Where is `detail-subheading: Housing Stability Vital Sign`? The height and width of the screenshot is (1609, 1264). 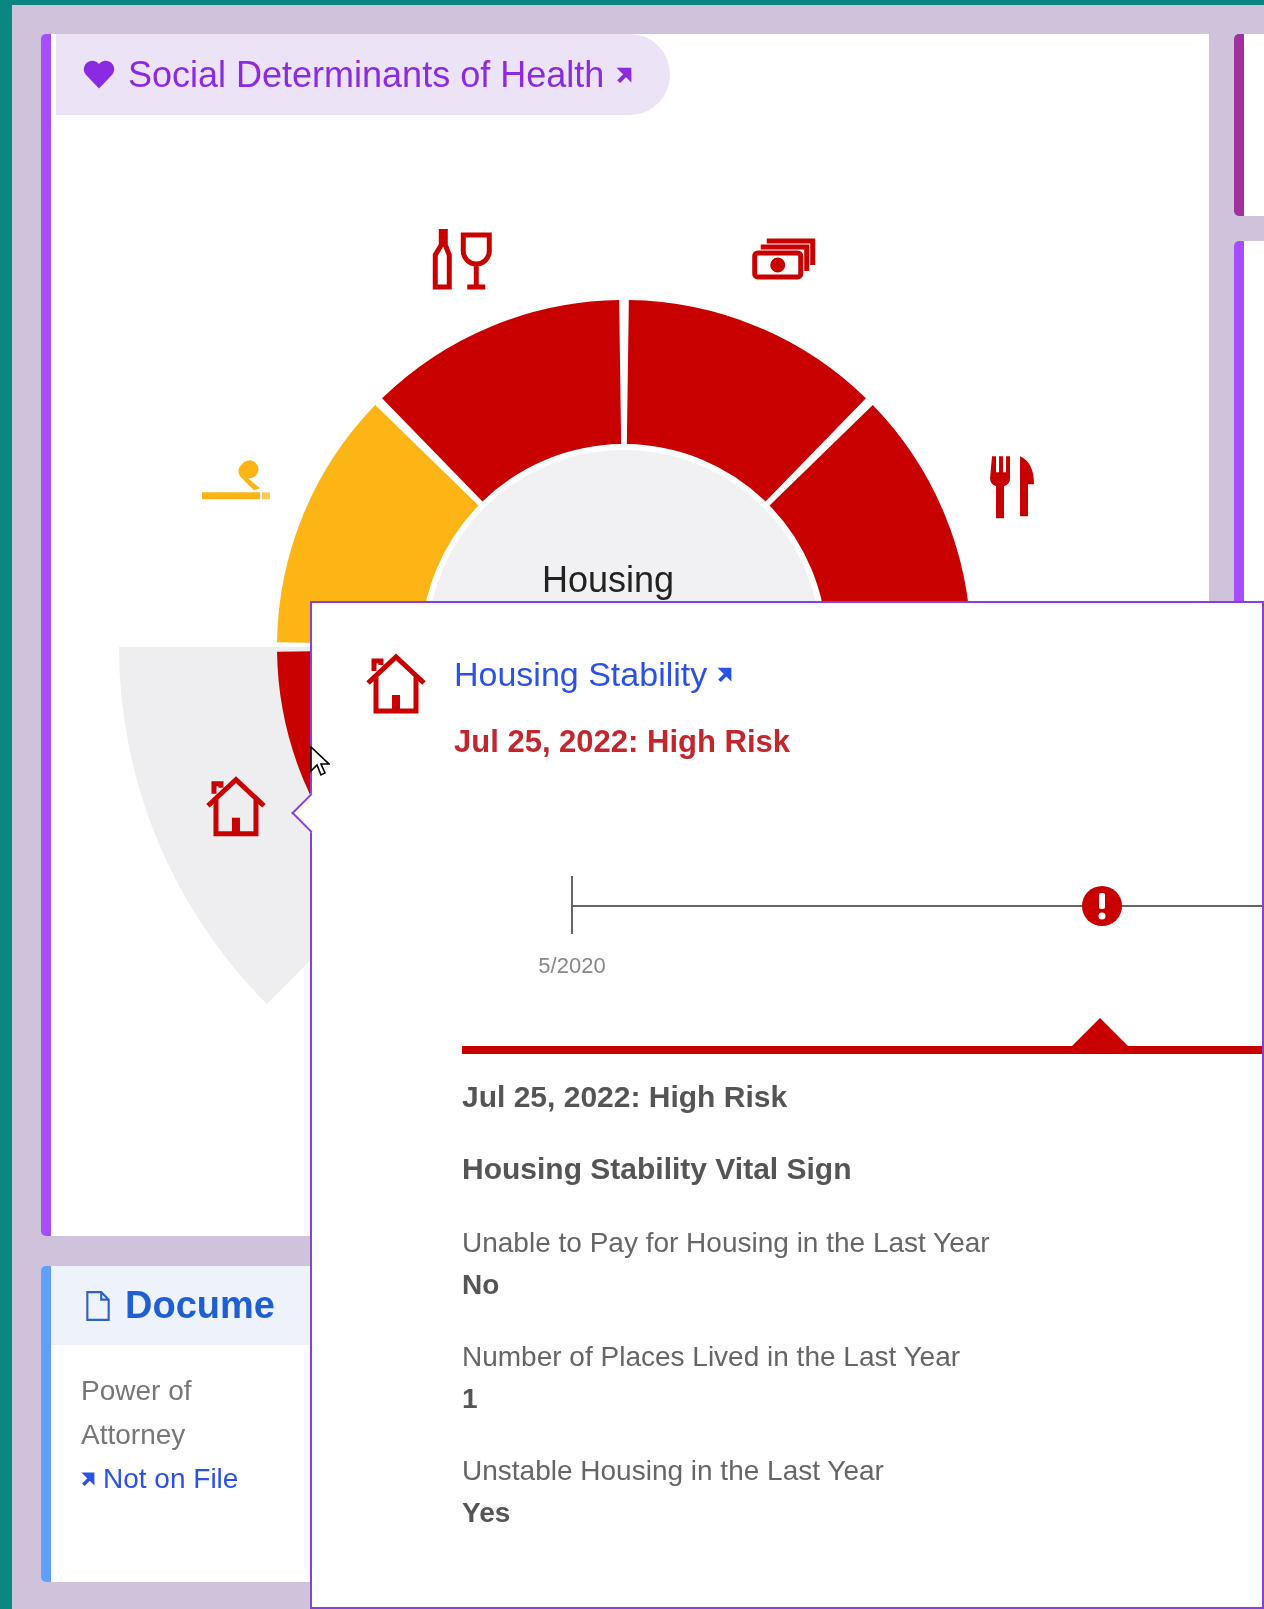 detail-subheading: Housing Stability Vital Sign is located at coordinates (657, 1169).